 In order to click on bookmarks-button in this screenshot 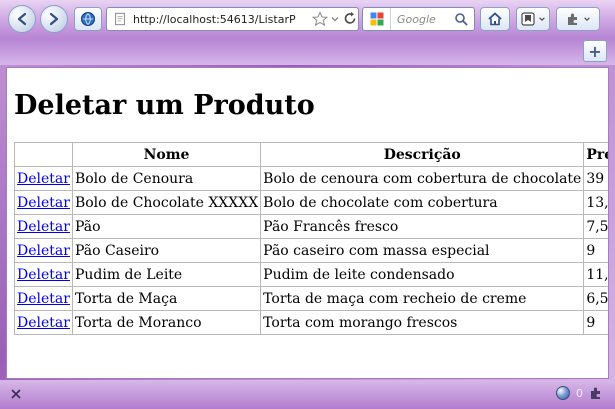, I will do `click(533, 19)`.